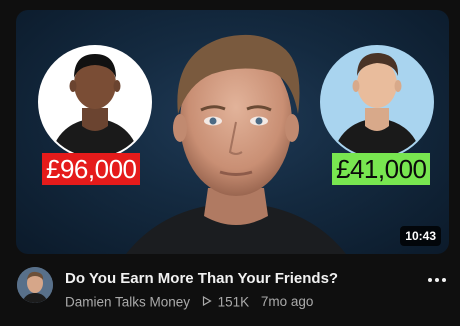 The height and width of the screenshot is (326, 460). I want to click on view-count: 151K, so click(233, 302).